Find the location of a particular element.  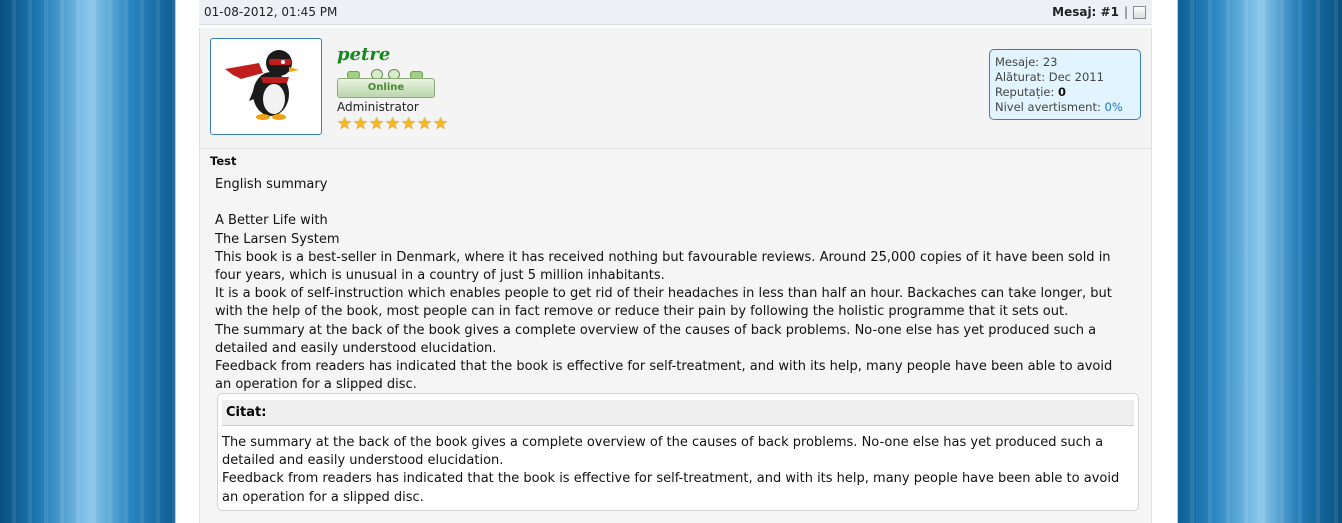

post-paragraph: The Larsen System is located at coordinates (277, 239).